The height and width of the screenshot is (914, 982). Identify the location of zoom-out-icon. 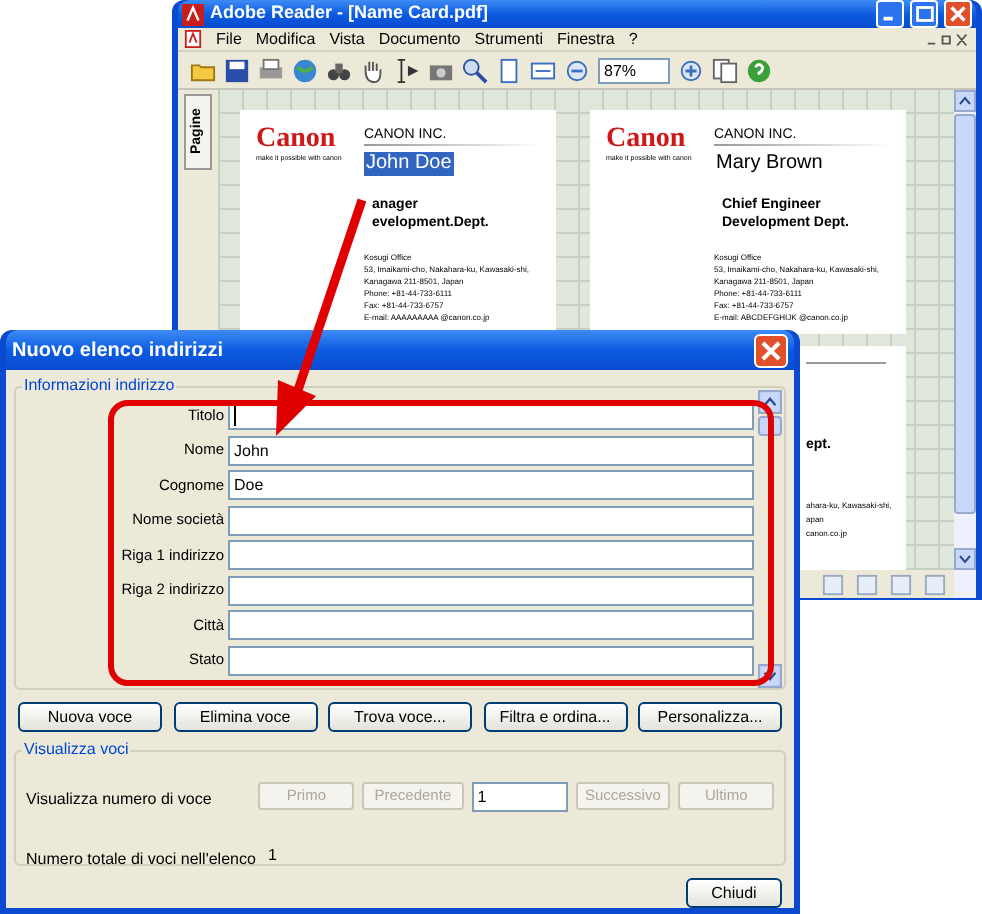
(577, 70).